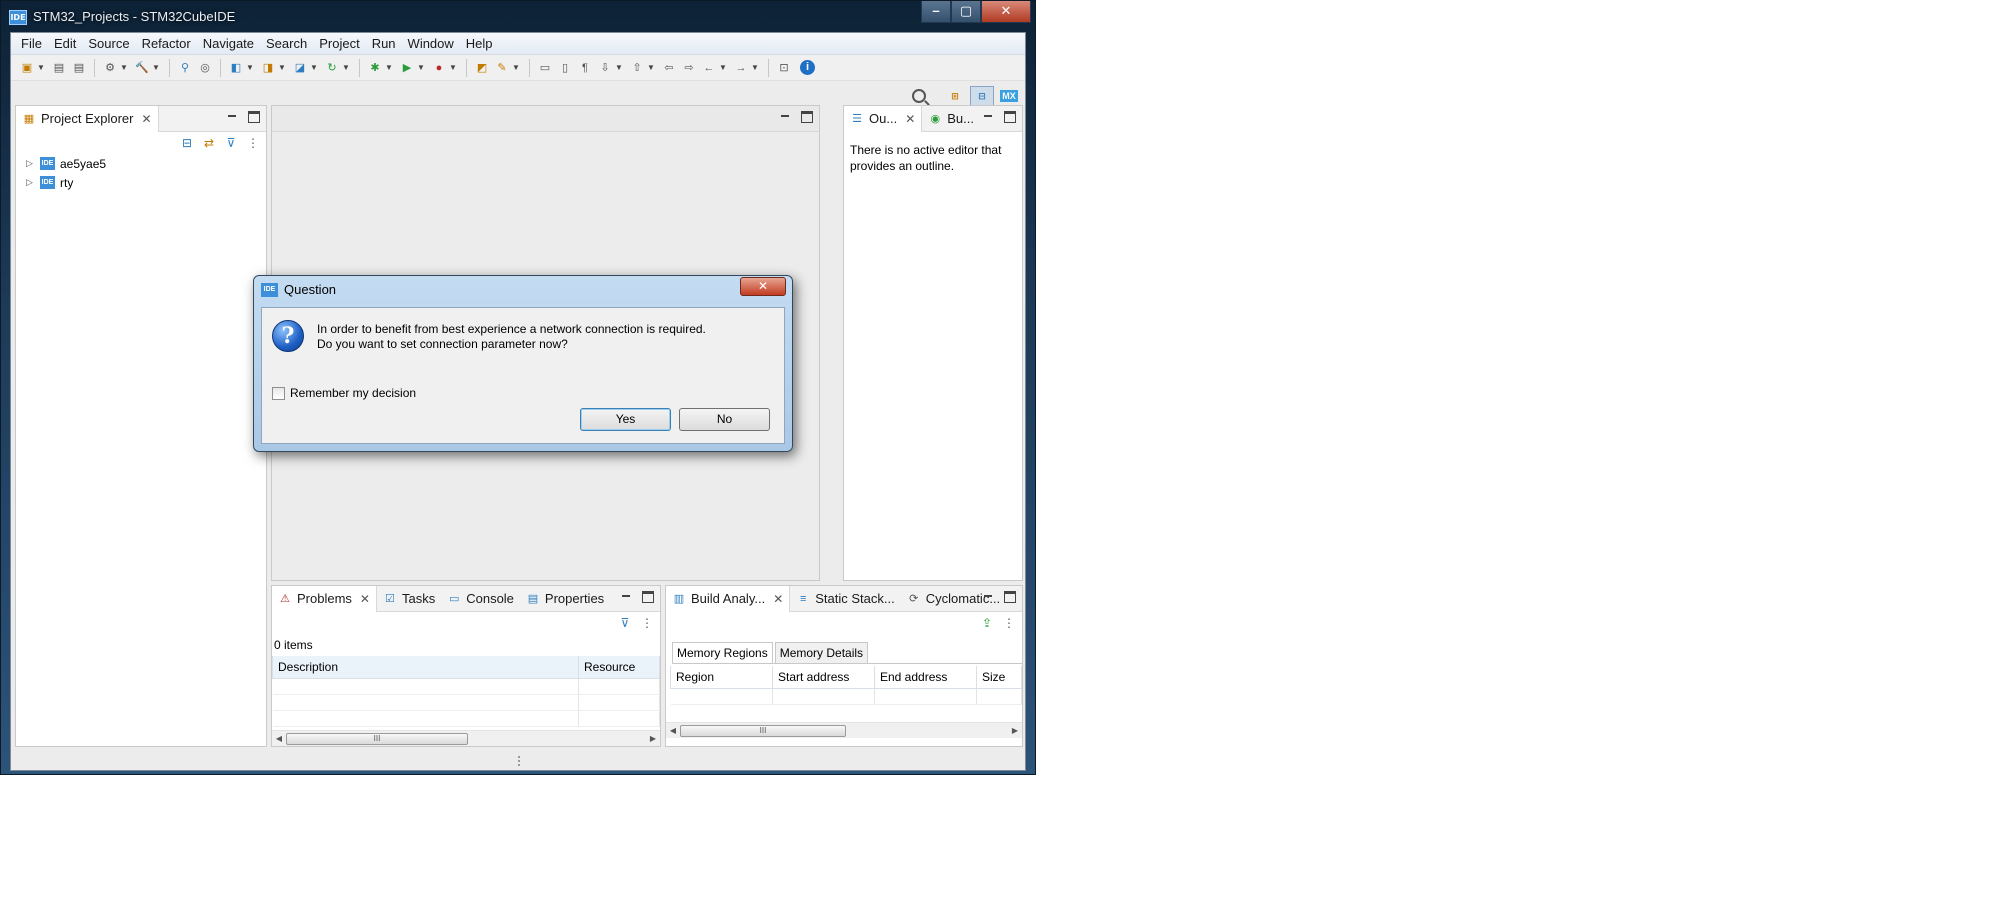  Describe the element at coordinates (332, 68) in the screenshot. I see `refresh-icon: ↻` at that location.